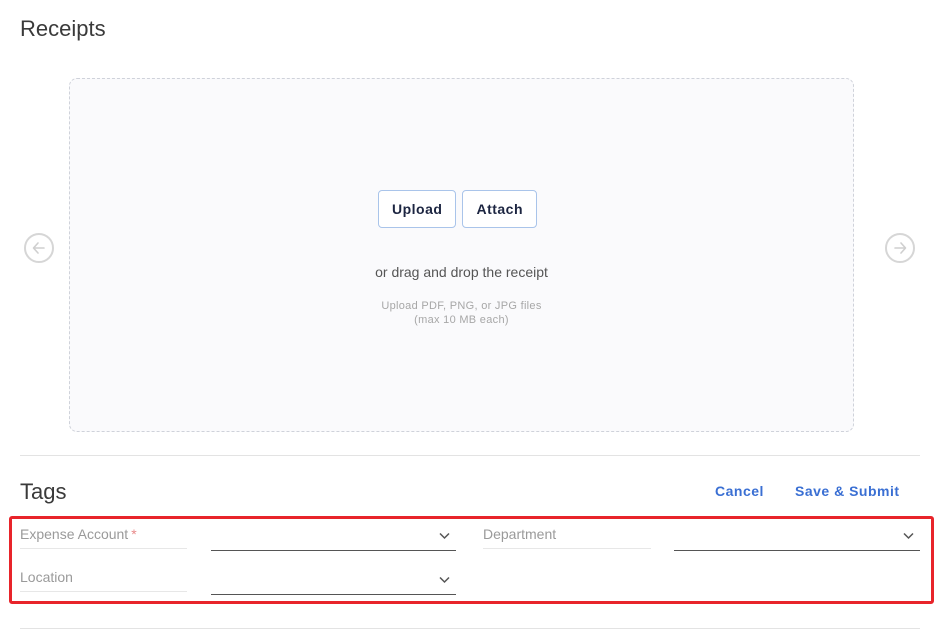 This screenshot has width=946, height=638. I want to click on file-type-hint: Upload PDF, PNG, or JPG files, so click(461, 306).